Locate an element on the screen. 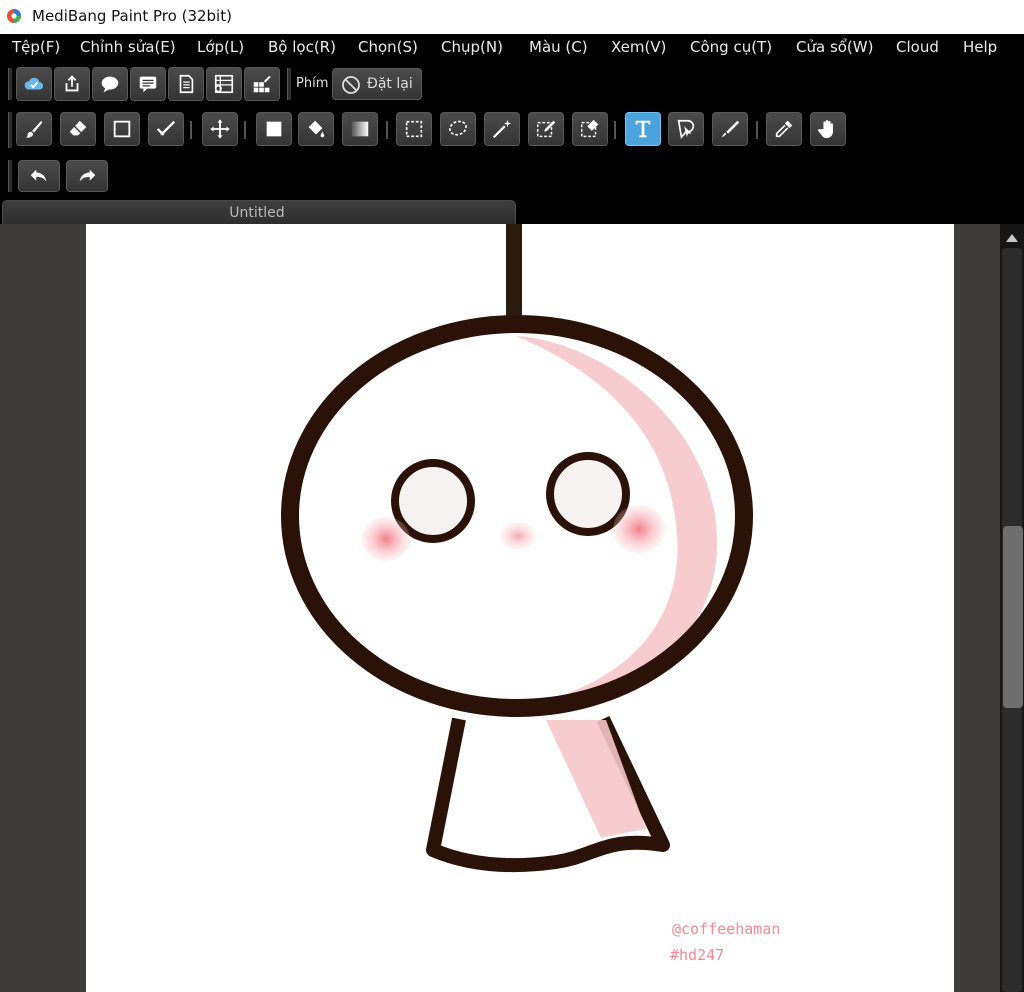 Image resolution: width=1024 pixels, height=992 pixels. check-pen-tool is located at coordinates (166, 129).